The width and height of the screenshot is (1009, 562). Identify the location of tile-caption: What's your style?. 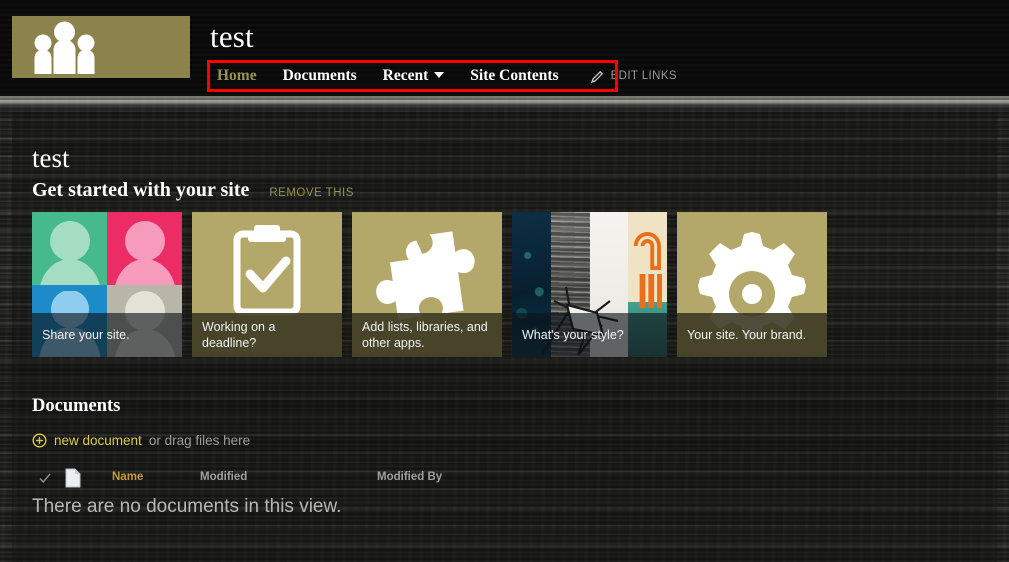
(589, 335).